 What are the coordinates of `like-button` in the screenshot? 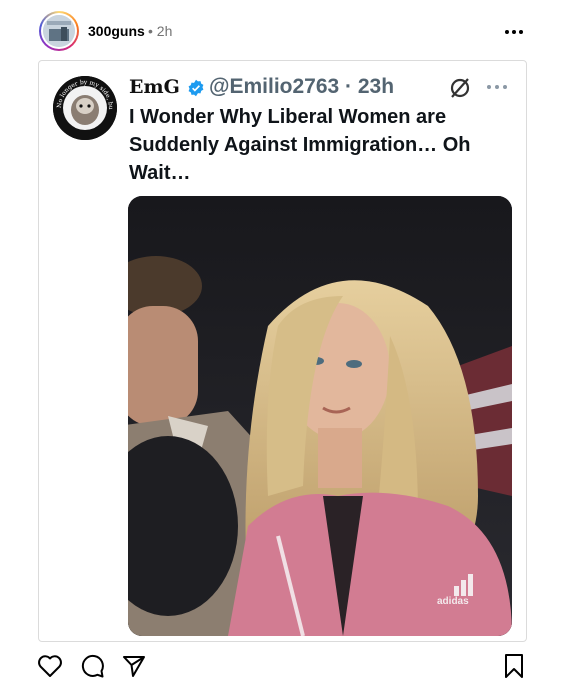 It's located at (50, 668).